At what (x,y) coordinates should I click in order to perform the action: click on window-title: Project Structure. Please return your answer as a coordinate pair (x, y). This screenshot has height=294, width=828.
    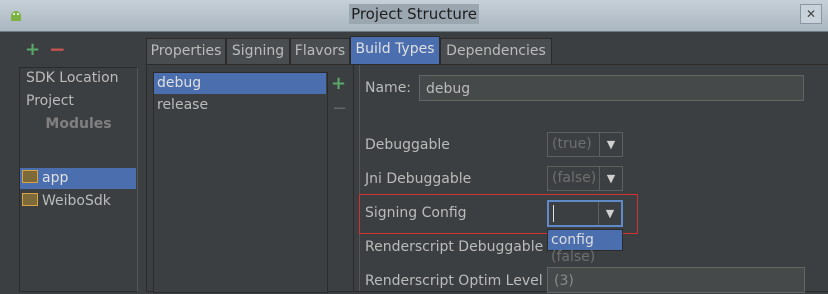
    Looking at the image, I should click on (414, 14).